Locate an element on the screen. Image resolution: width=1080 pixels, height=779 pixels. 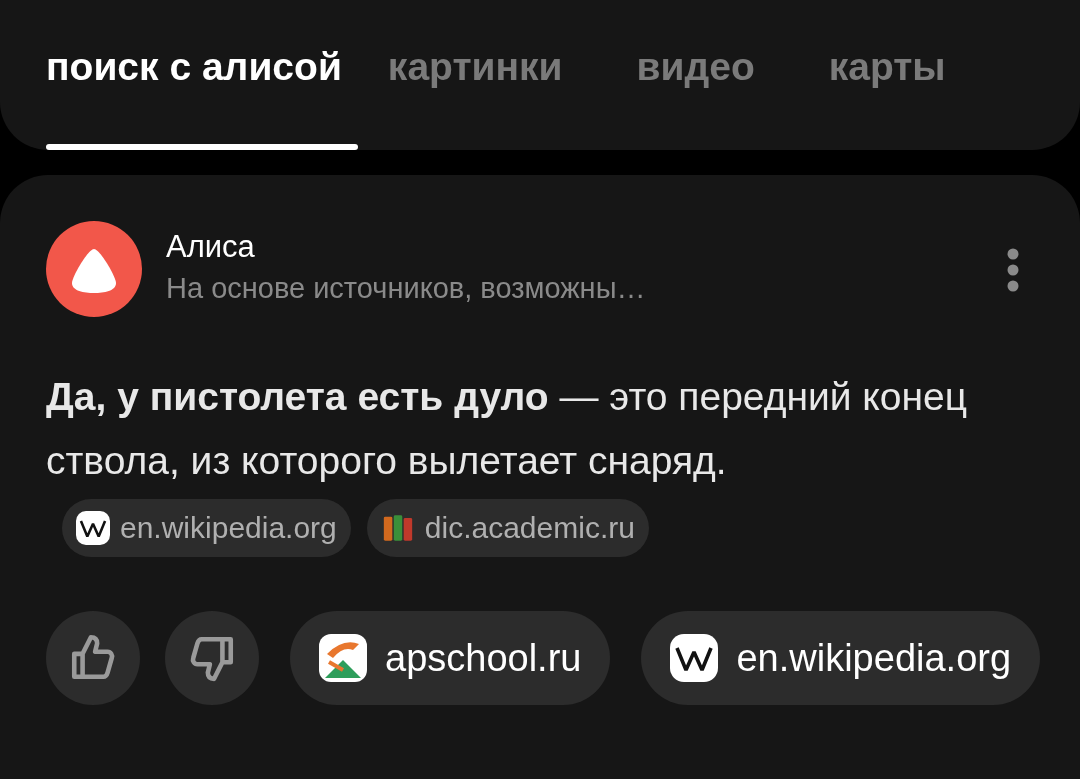
source-chip: en.wikipedia.org is located at coordinates (206, 527).